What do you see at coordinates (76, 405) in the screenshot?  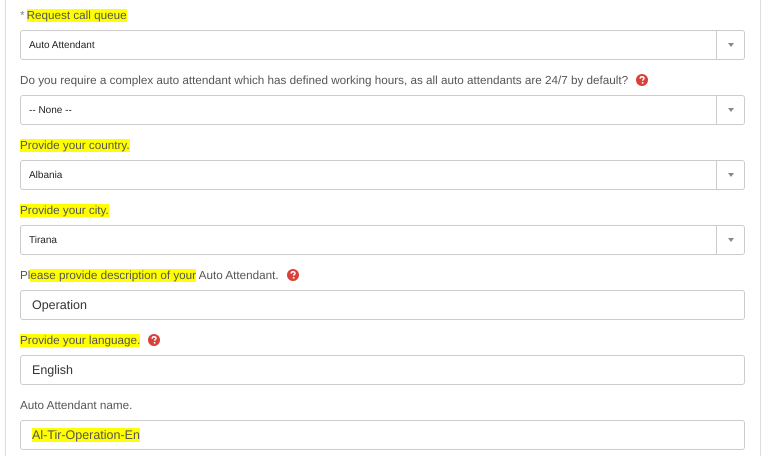 I see `field-label: Auto Attendant name.` at bounding box center [76, 405].